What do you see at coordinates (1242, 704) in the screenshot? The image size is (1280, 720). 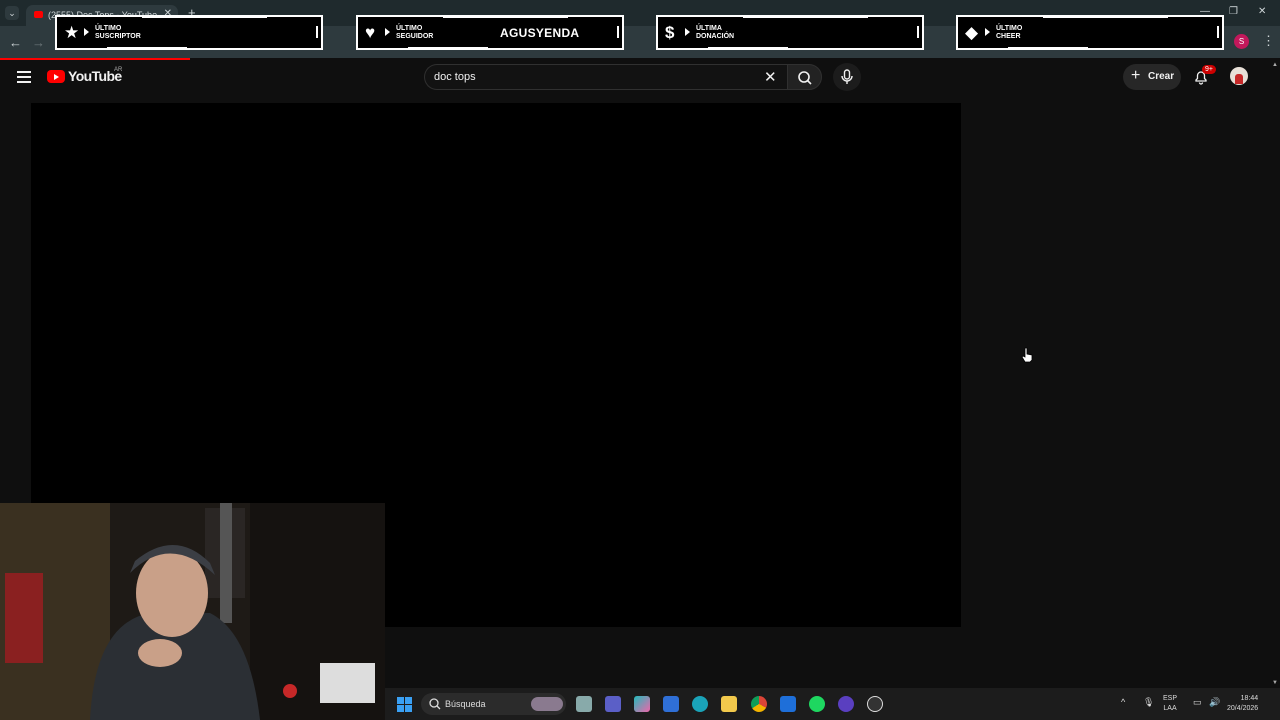 I see `system-clock: 18:44 20/4/2026` at bounding box center [1242, 704].